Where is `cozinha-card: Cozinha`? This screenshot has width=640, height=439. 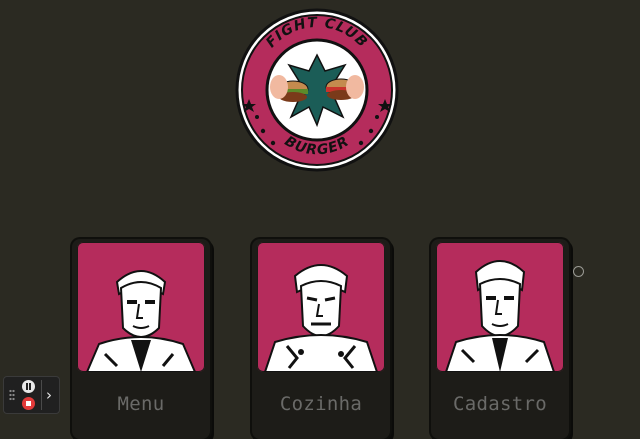
cozinha-card: Cozinha is located at coordinates (321, 339).